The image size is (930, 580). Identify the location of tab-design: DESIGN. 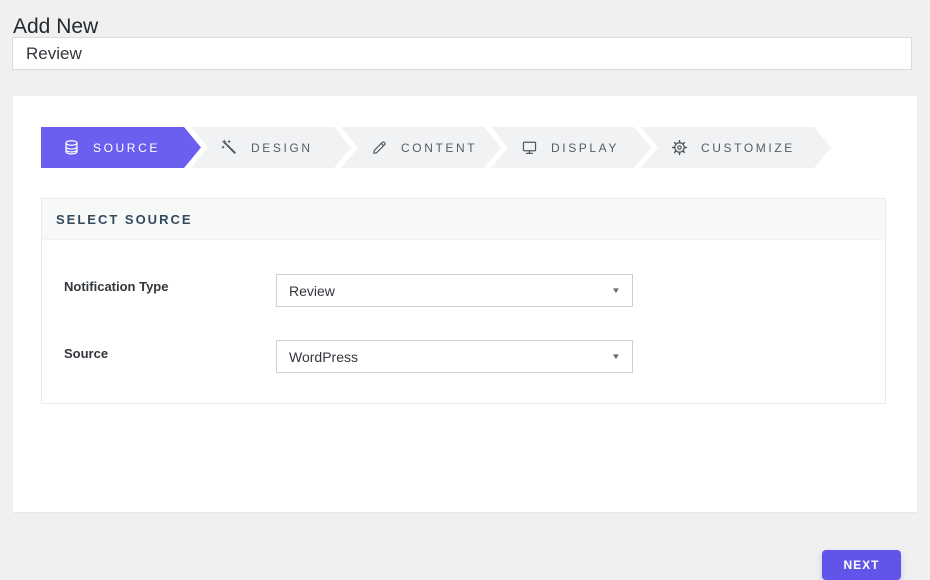
(271, 147).